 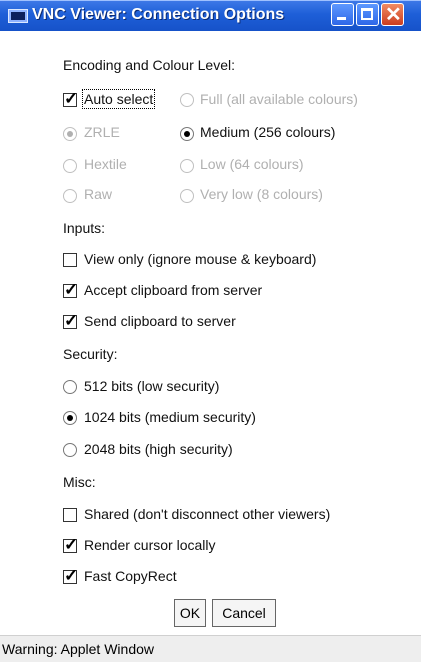 I want to click on title-bar: VNC Viewer: Connection Options ✕, so click(x=210, y=15).